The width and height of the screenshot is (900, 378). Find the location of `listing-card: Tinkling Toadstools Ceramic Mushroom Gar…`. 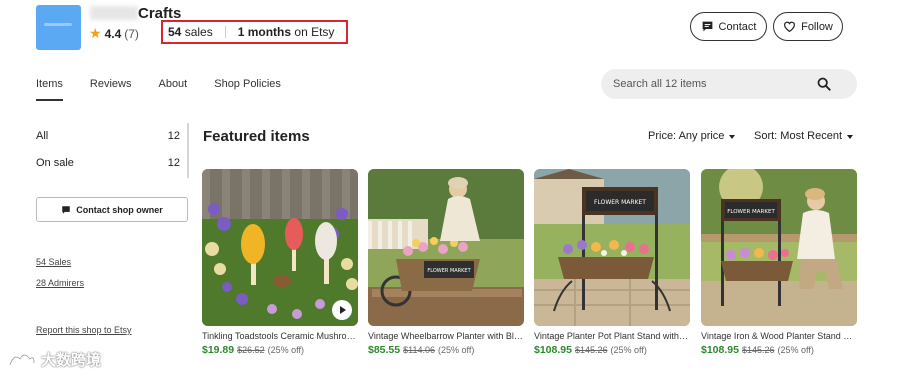

listing-card: Tinkling Toadstools Ceramic Mushroom Gar… is located at coordinates (280, 262).